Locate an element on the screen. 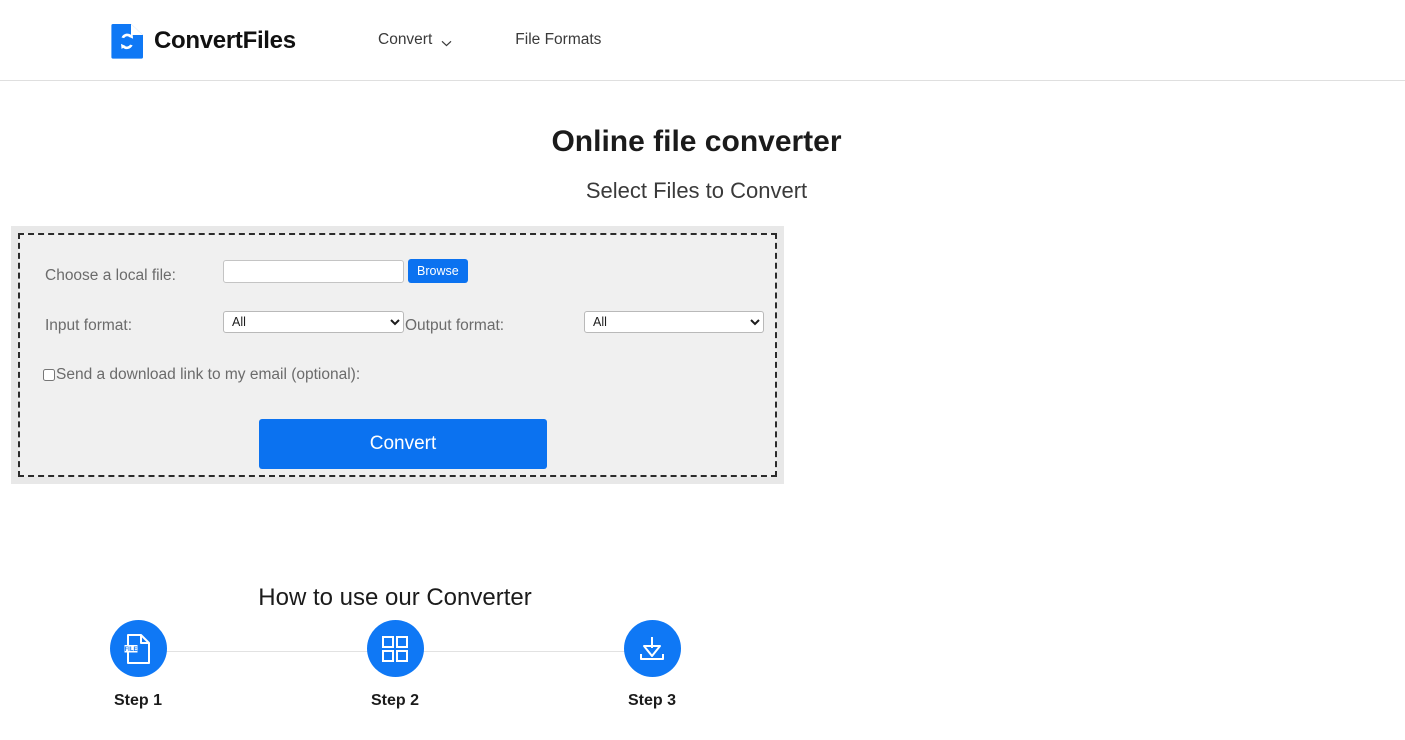 This screenshot has height=740, width=1405. step-item-3: Step 3 is located at coordinates (652, 665).